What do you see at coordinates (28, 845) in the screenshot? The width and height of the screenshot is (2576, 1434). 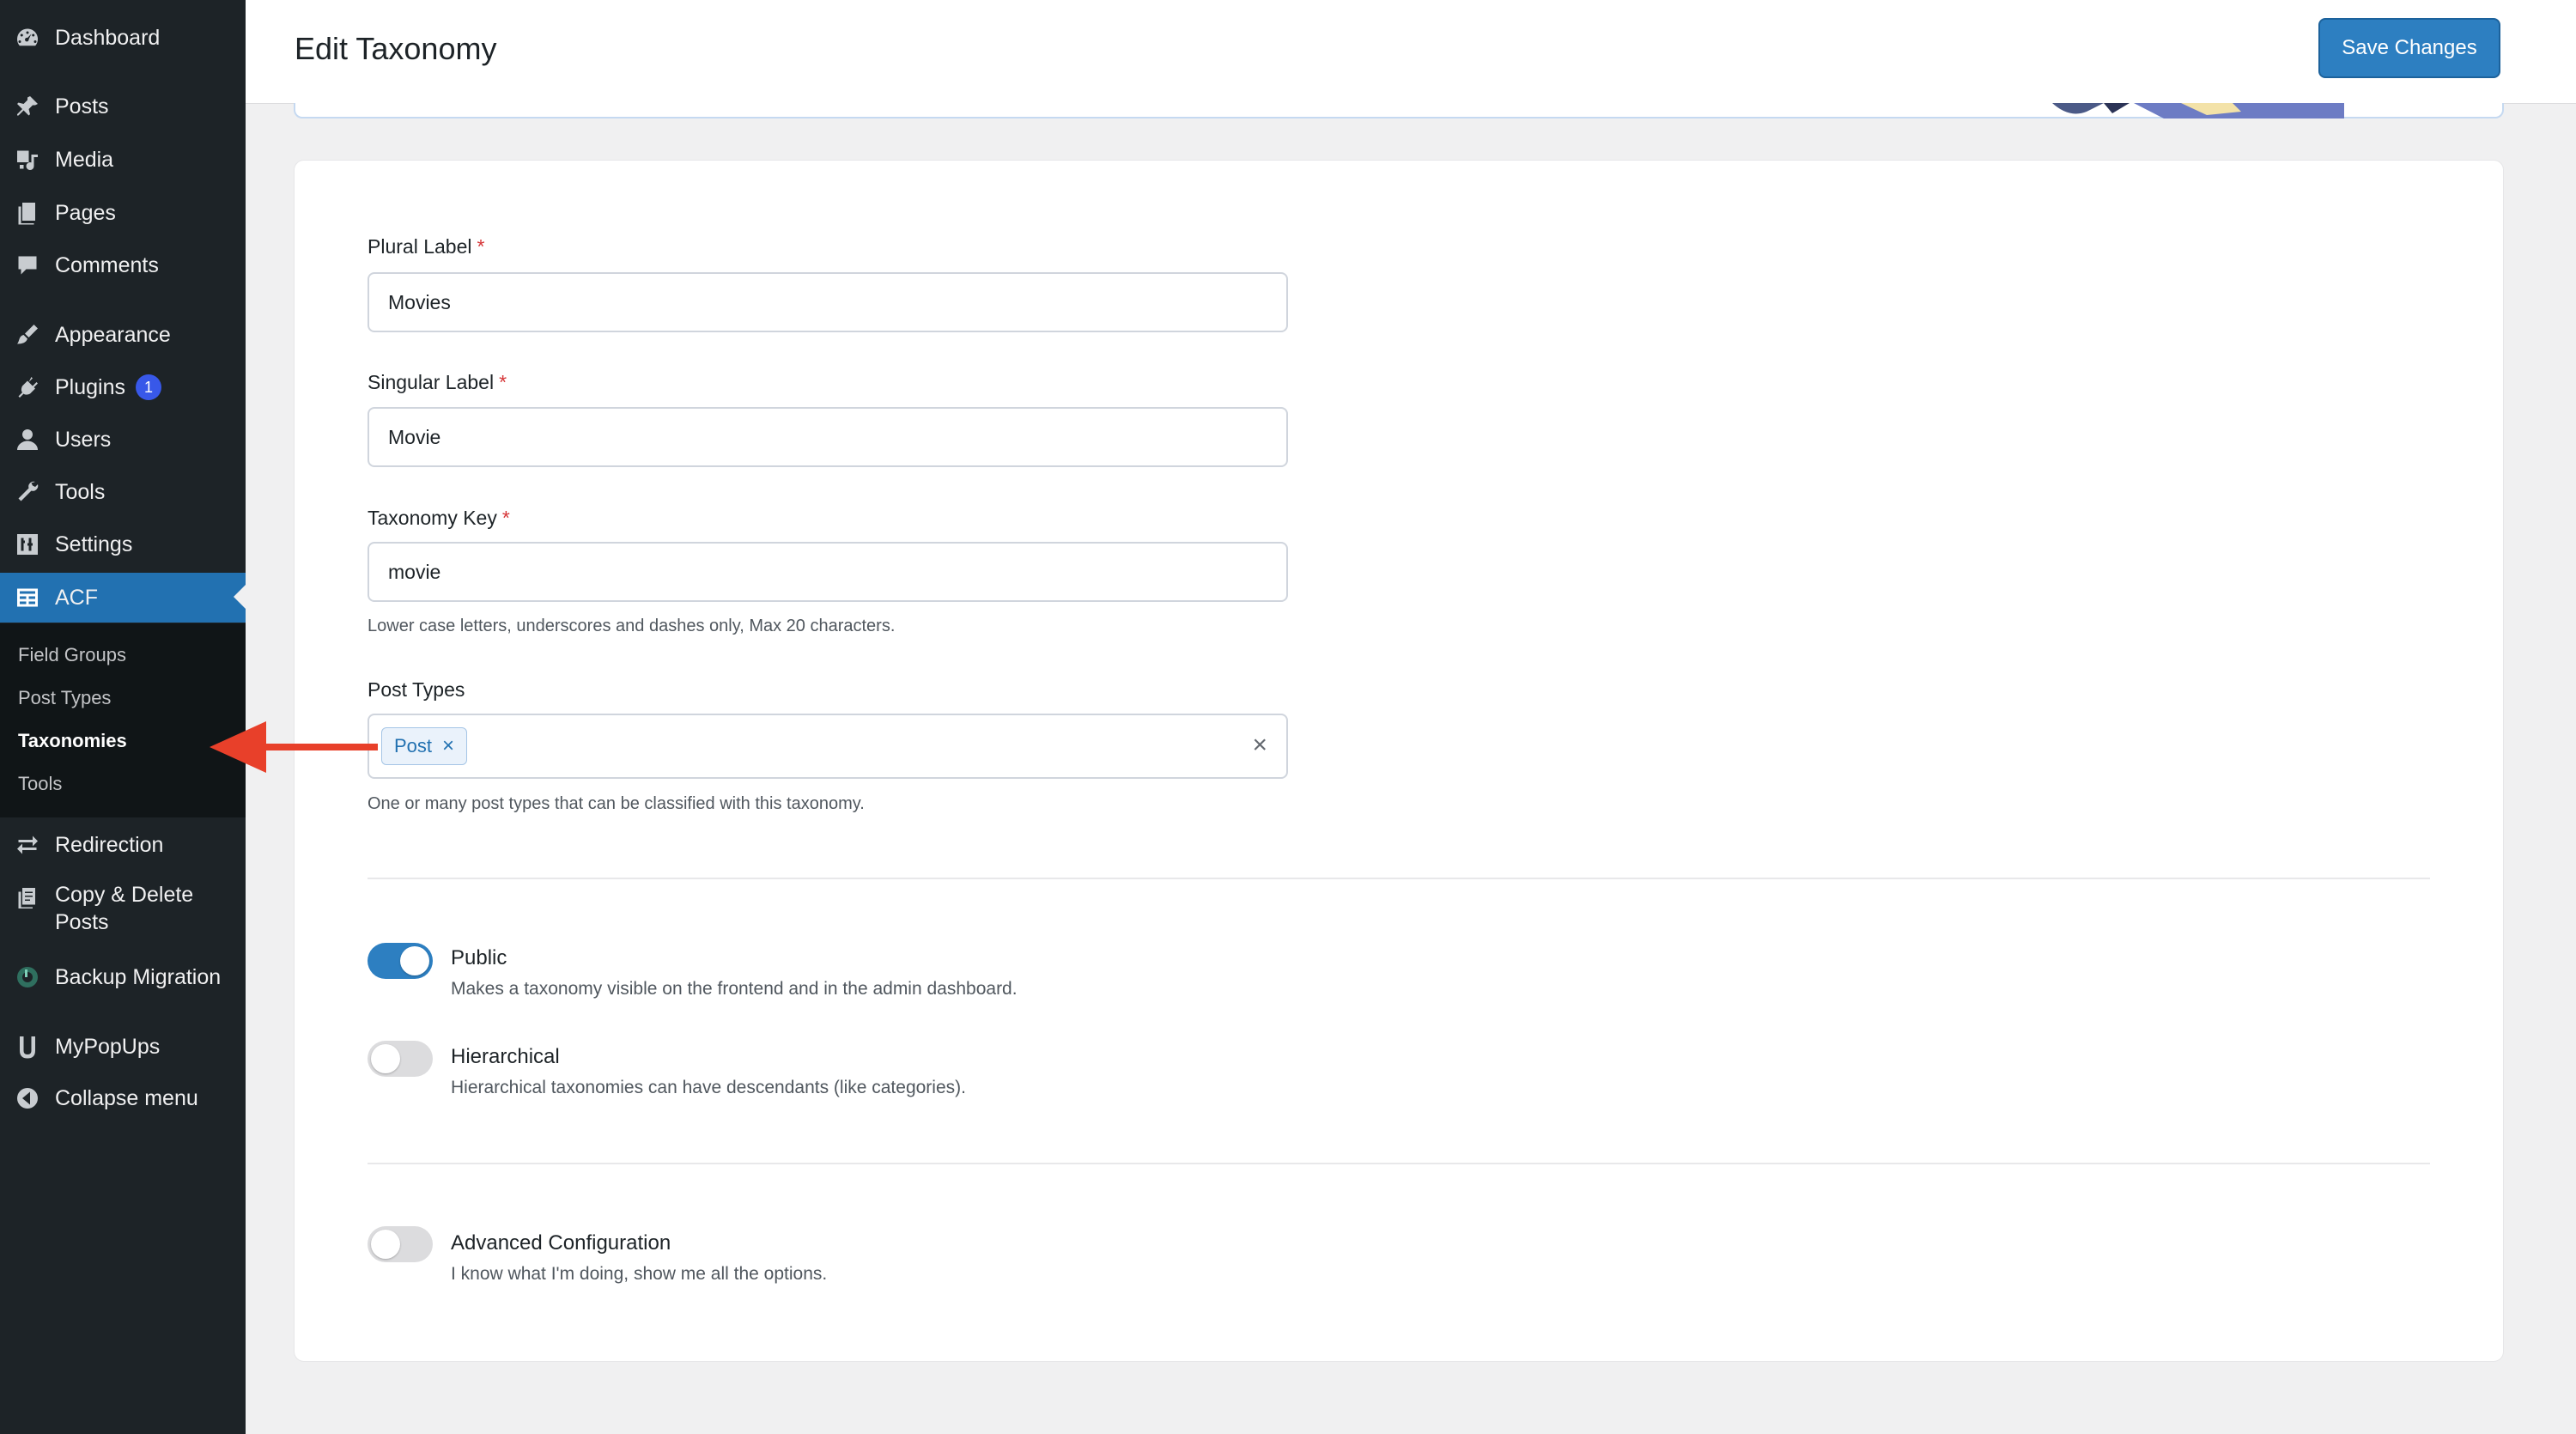 I see `redirect-icon` at bounding box center [28, 845].